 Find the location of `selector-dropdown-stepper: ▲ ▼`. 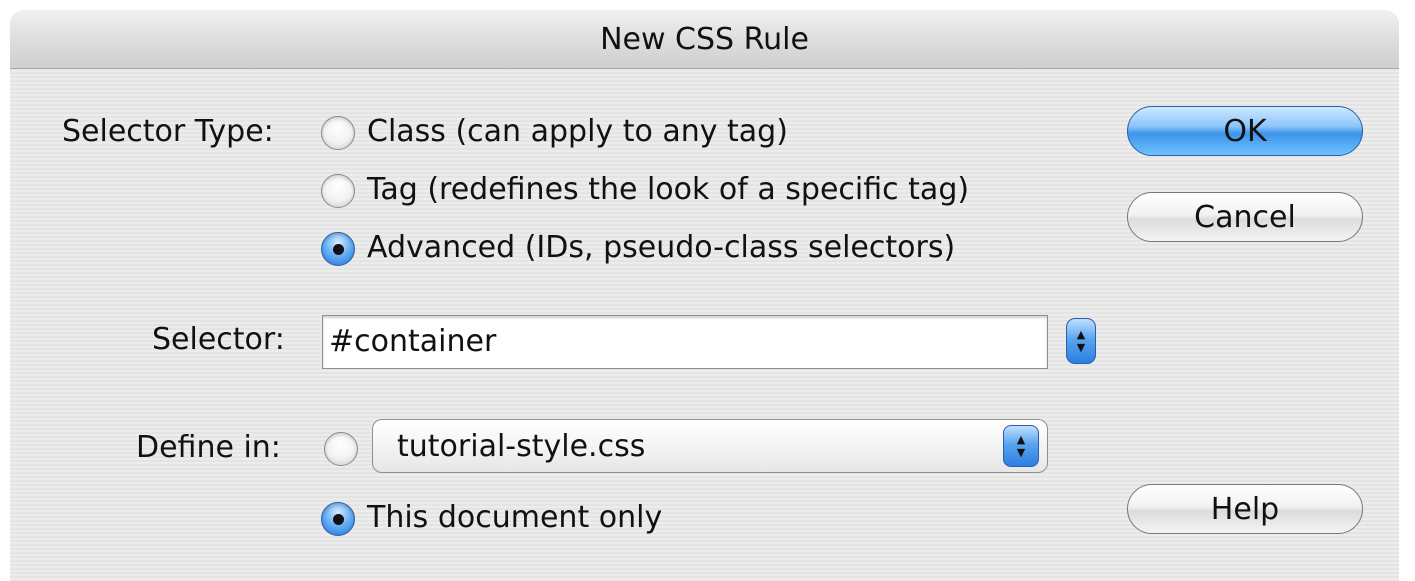

selector-dropdown-stepper: ▲ ▼ is located at coordinates (1081, 341).